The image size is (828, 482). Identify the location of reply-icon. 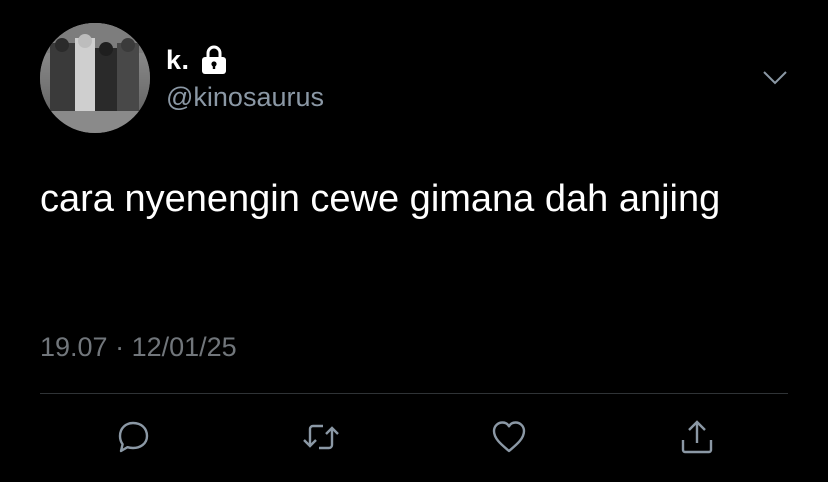
(133, 437).